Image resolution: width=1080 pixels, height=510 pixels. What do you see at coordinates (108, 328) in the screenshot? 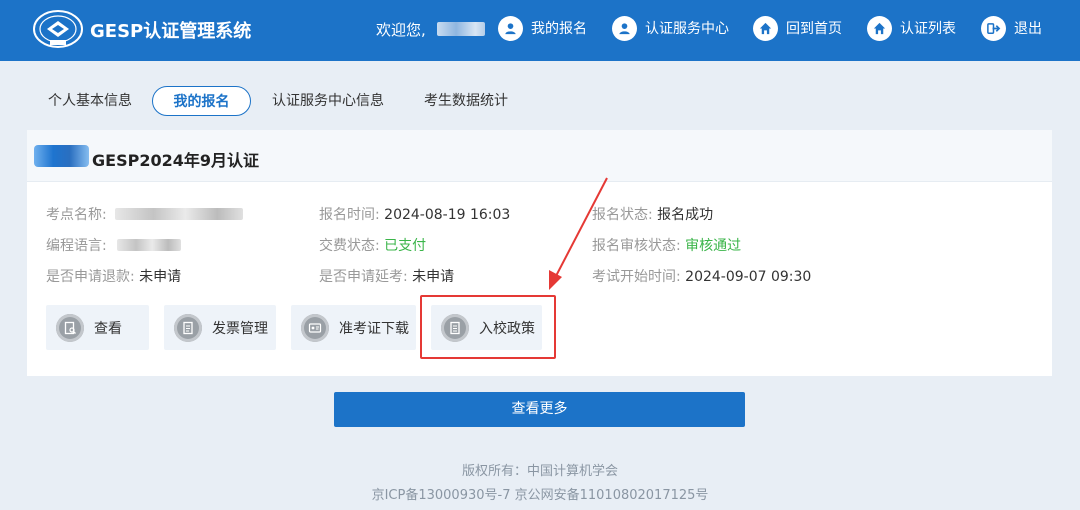
I see `action-label: 查看` at bounding box center [108, 328].